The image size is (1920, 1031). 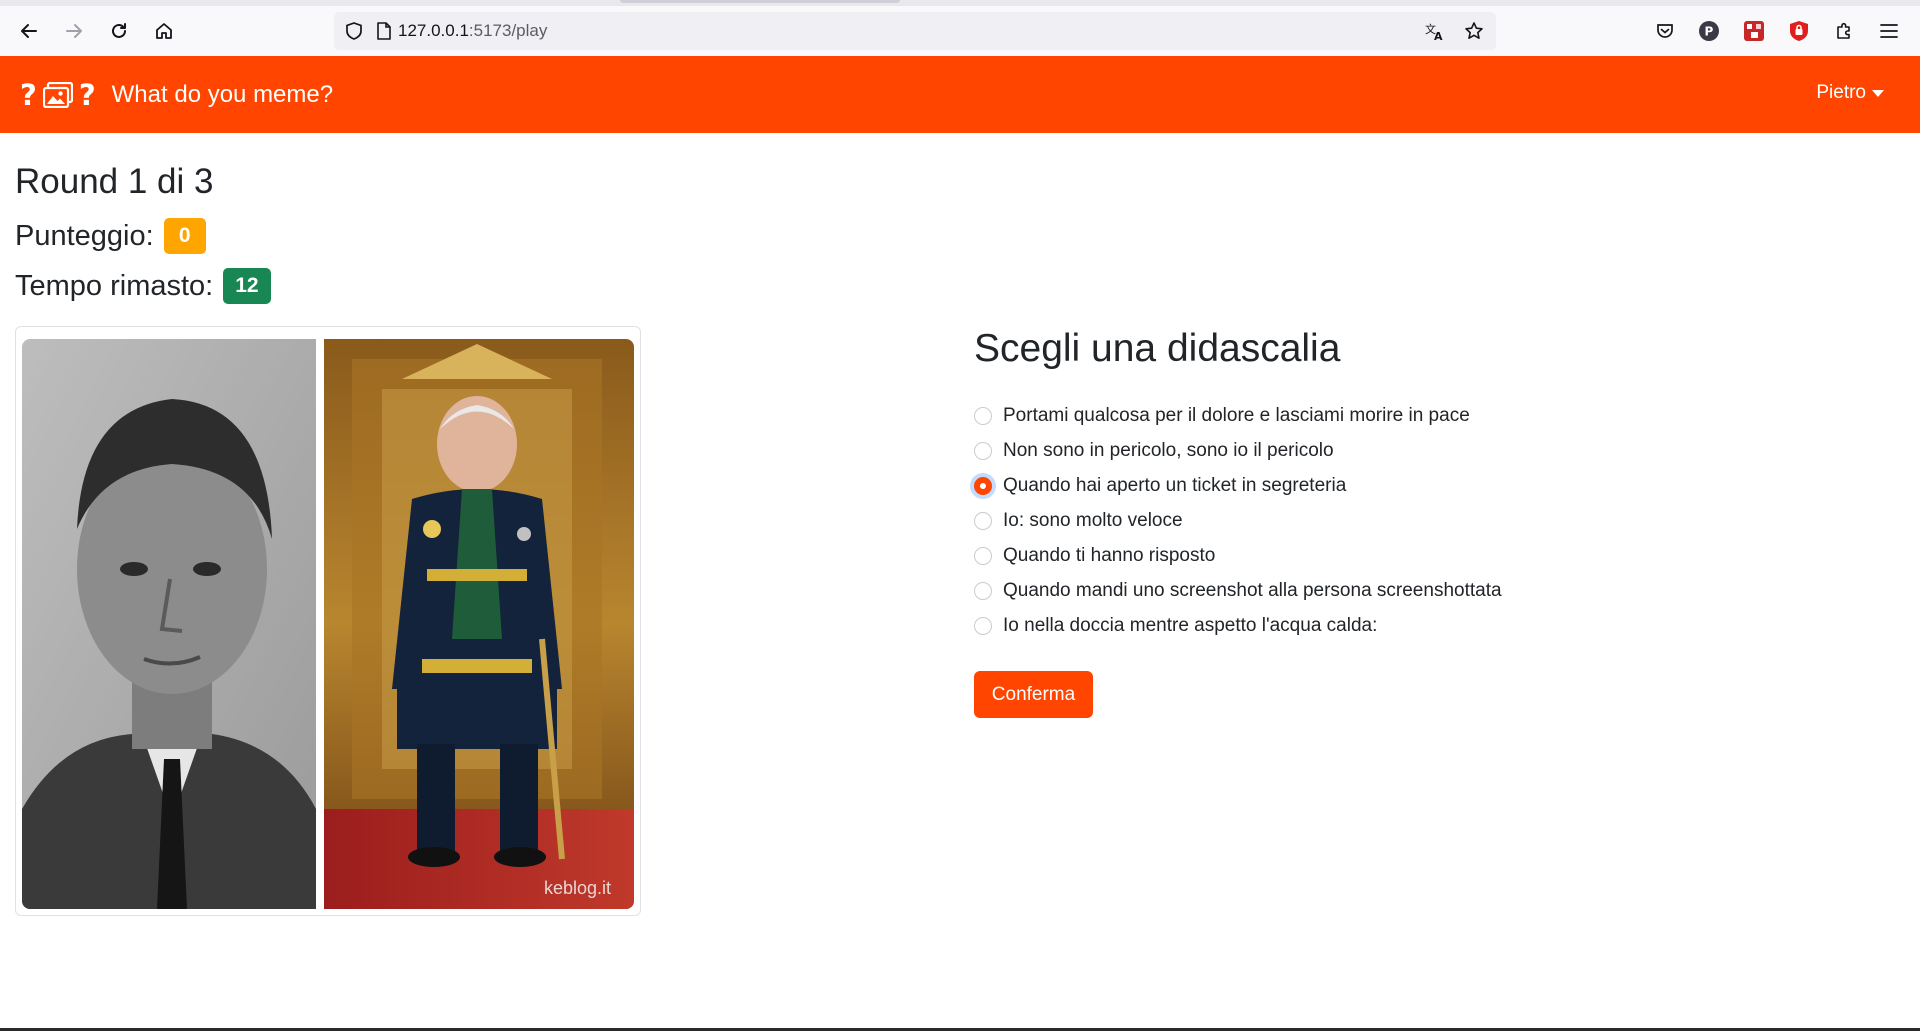 What do you see at coordinates (1665, 31) in the screenshot?
I see `pocket-icon` at bounding box center [1665, 31].